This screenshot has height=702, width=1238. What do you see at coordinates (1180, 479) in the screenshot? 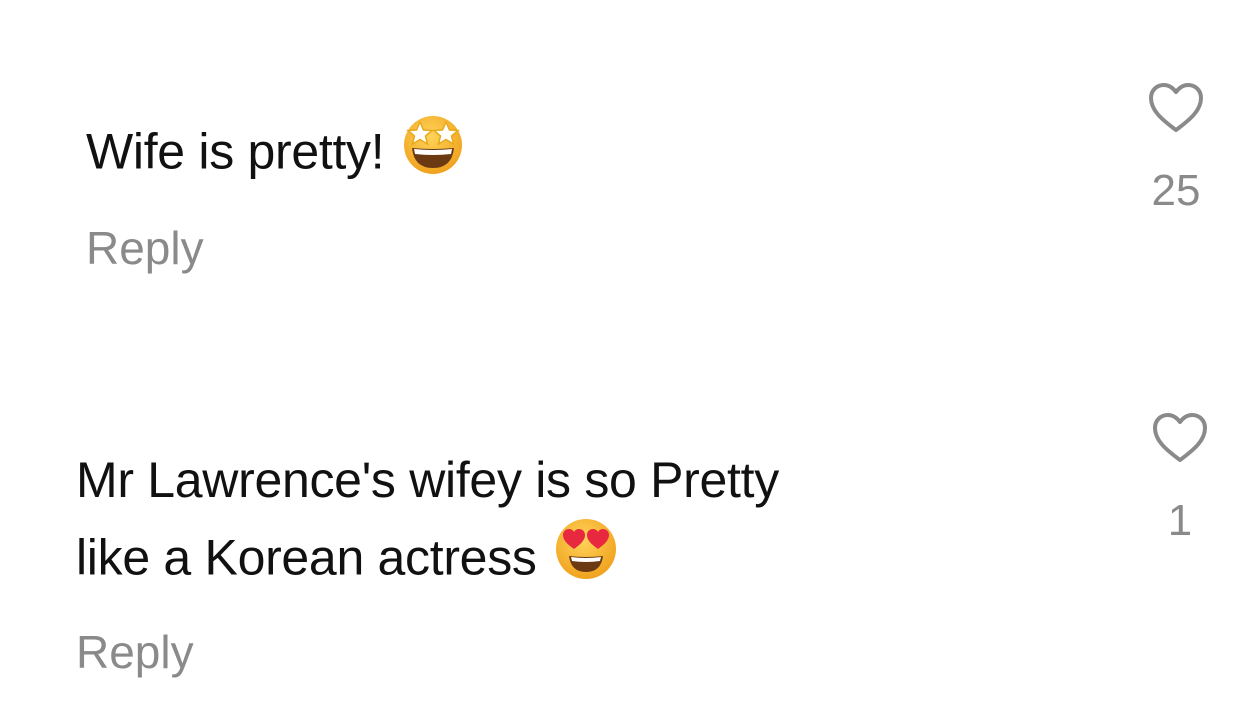
I see `like-column: 1` at bounding box center [1180, 479].